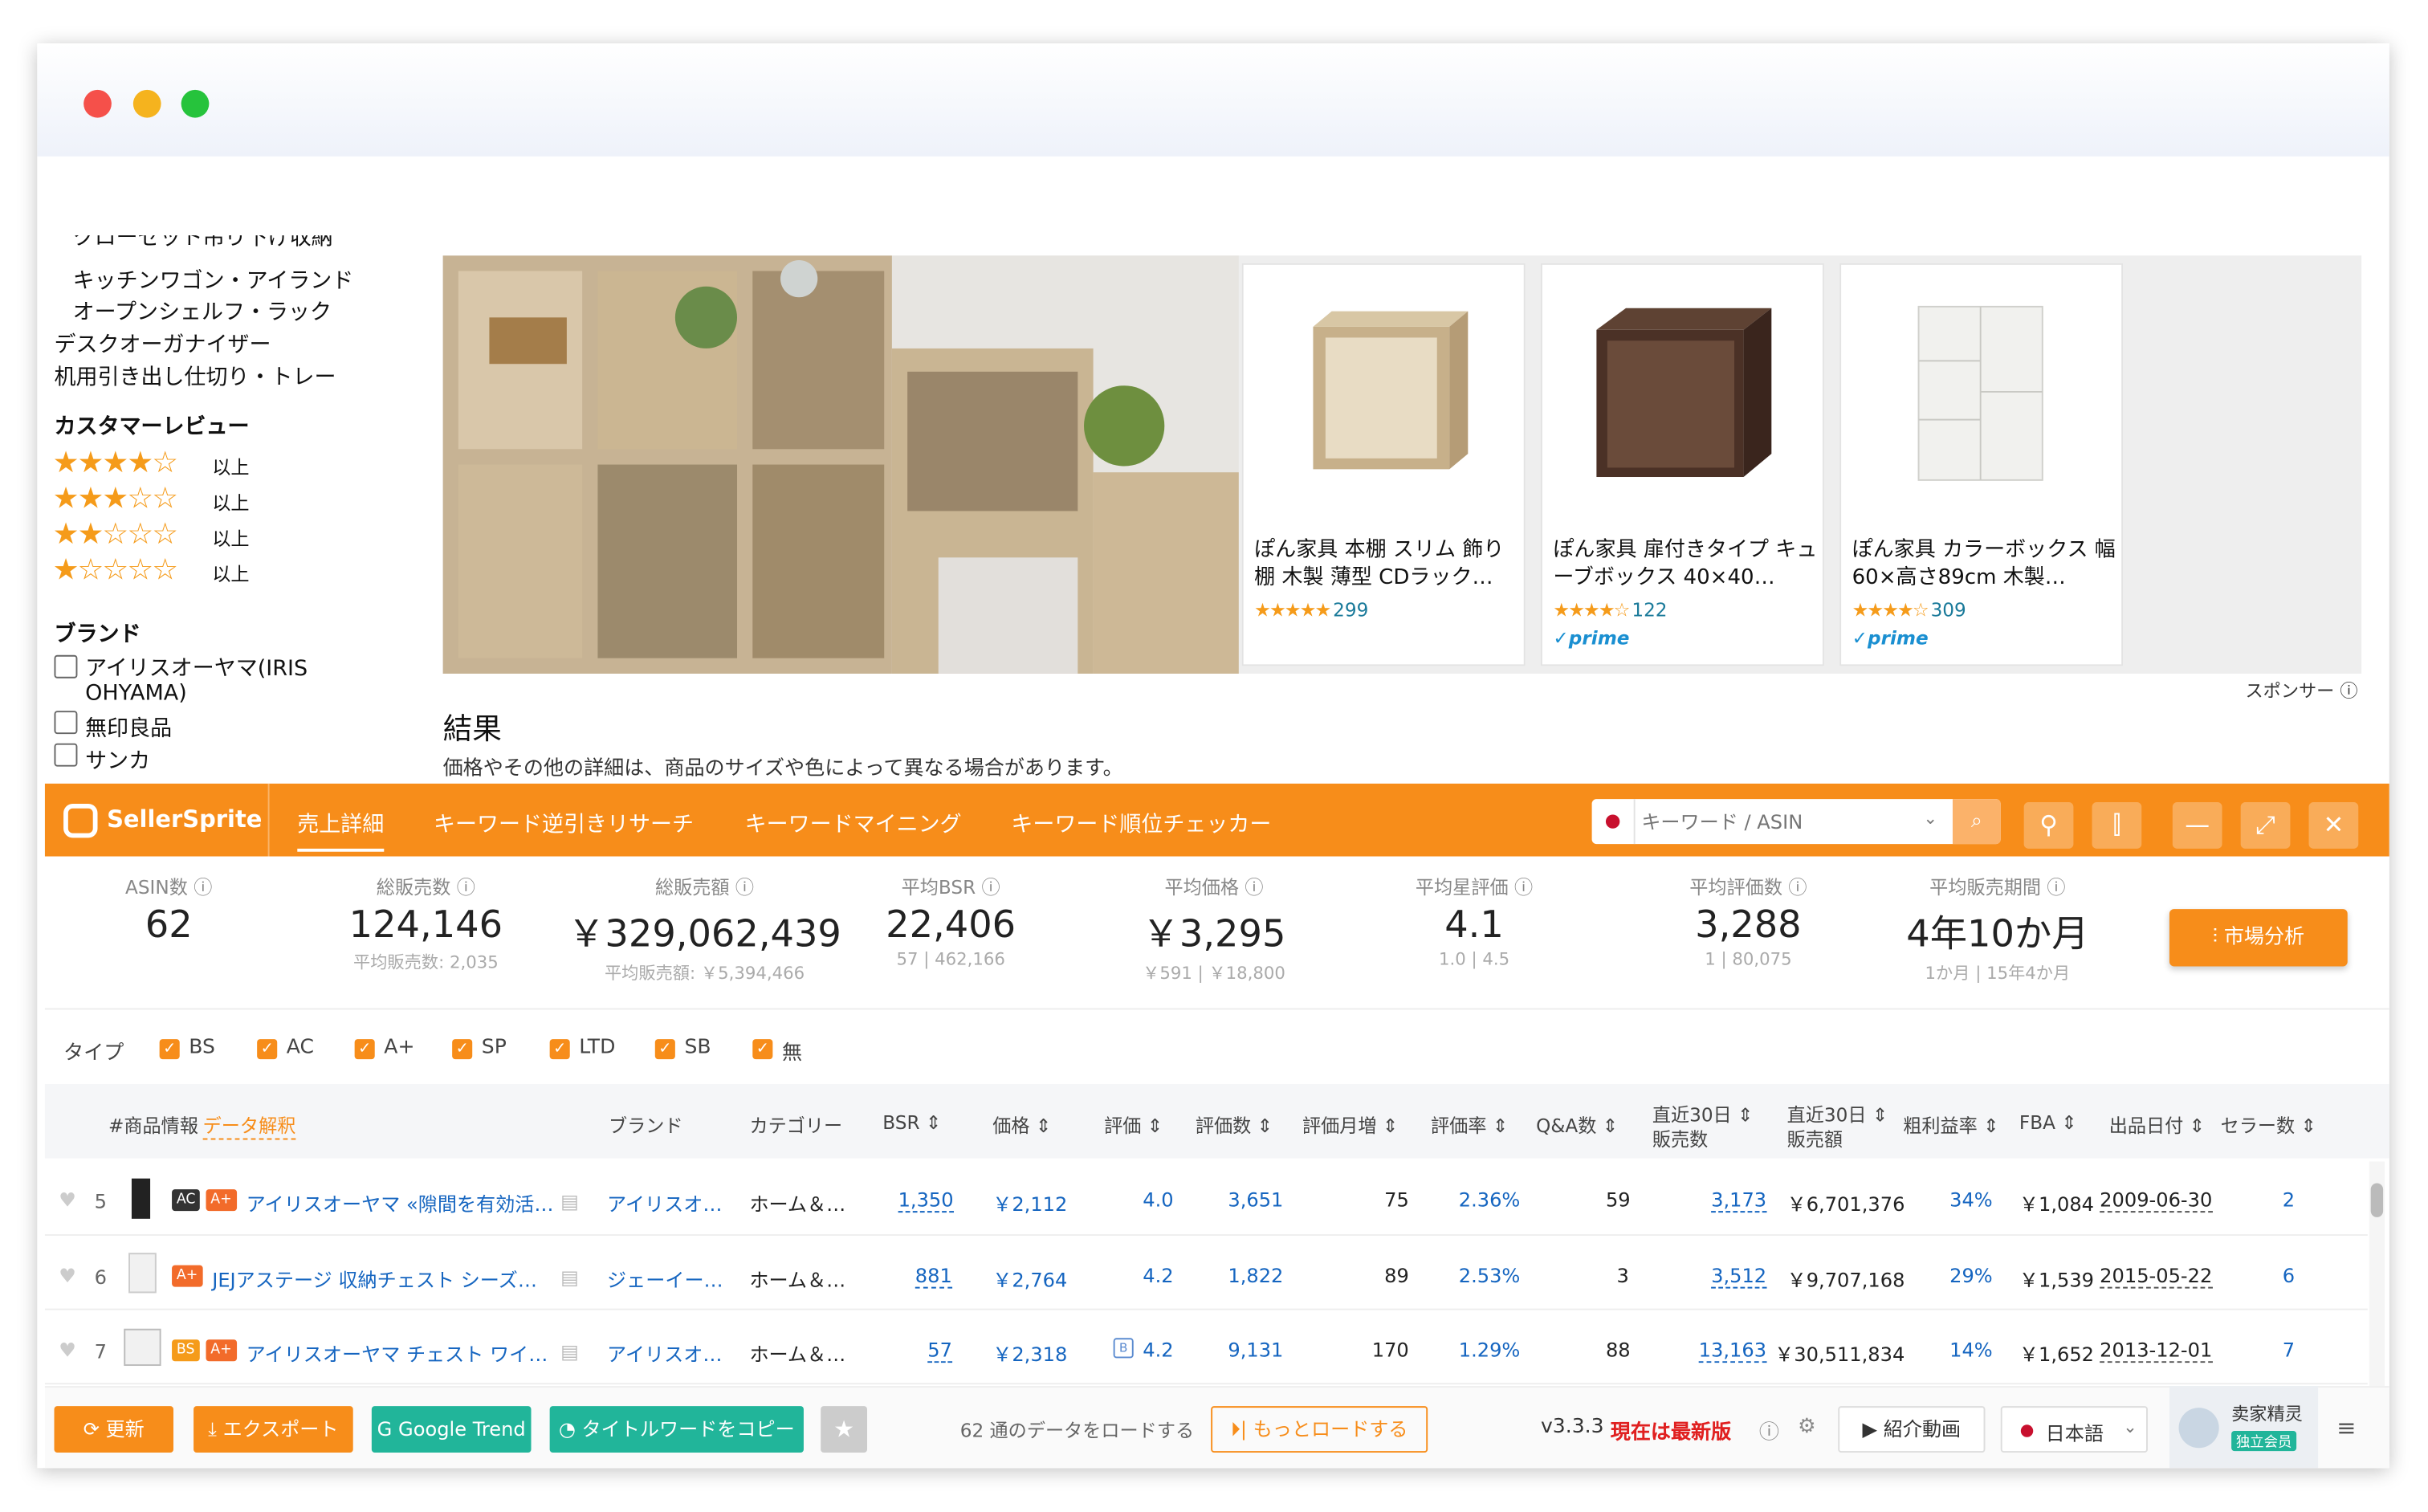  Describe the element at coordinates (195, 376) in the screenshot. I see `category-link-drawer: 机用引き出し仕切り・トレー` at that location.